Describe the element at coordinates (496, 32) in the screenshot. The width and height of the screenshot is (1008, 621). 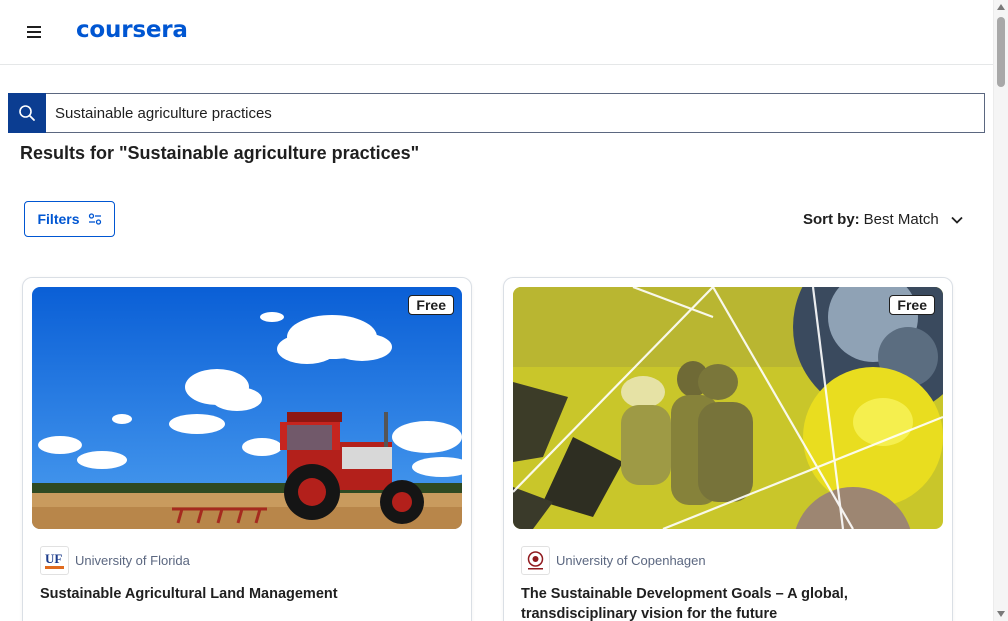
I see `top-header: coursera` at that location.